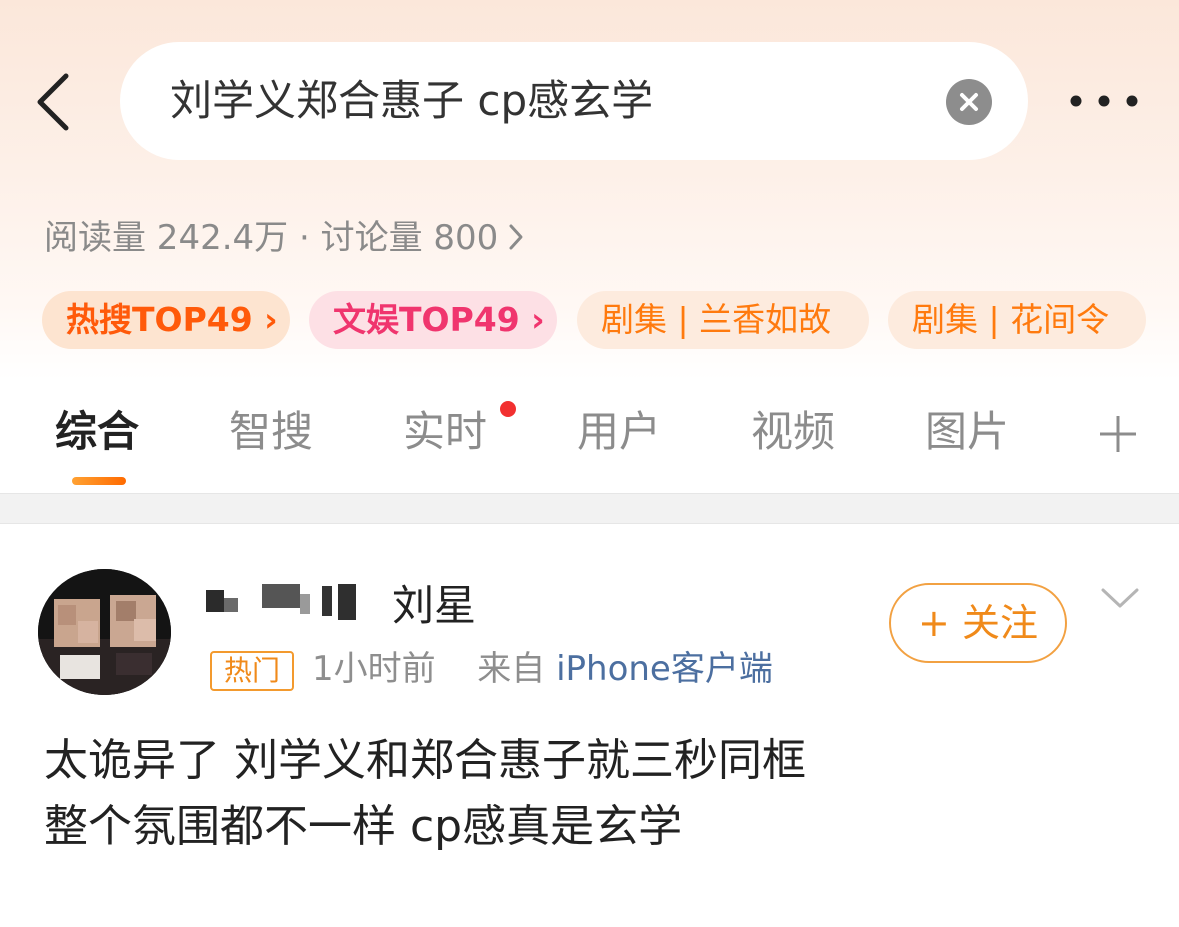 Image resolution: width=1179 pixels, height=927 pixels. What do you see at coordinates (439, 319) in the screenshot?
I see `entertainment-rank-label: 文娱TOP49 ›` at bounding box center [439, 319].